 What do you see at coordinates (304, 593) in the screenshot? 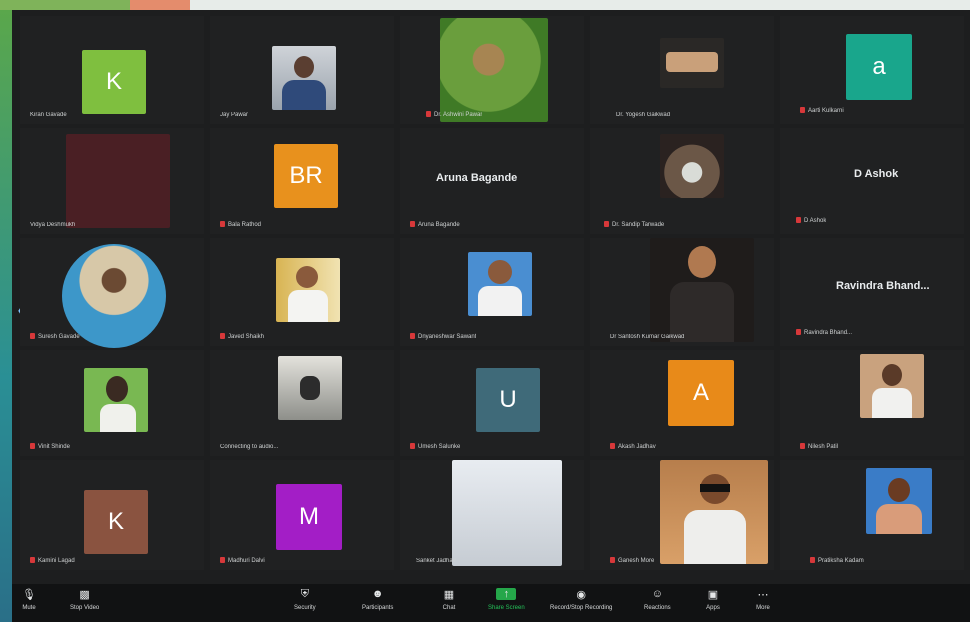
I see `shield-icon: ⛨` at bounding box center [304, 593].